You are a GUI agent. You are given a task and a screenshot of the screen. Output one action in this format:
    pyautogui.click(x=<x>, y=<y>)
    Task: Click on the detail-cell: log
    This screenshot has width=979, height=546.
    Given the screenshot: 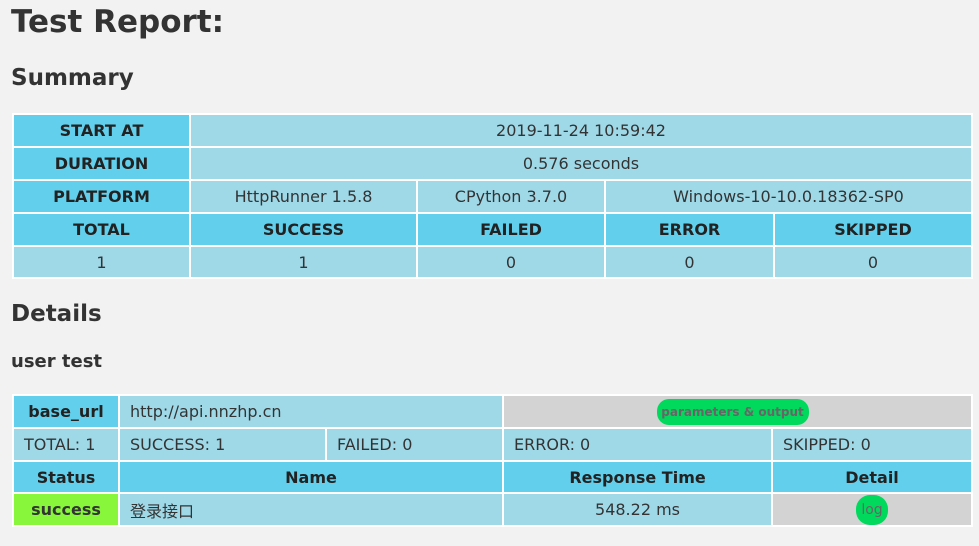 What is the action you would take?
    pyautogui.click(x=872, y=509)
    